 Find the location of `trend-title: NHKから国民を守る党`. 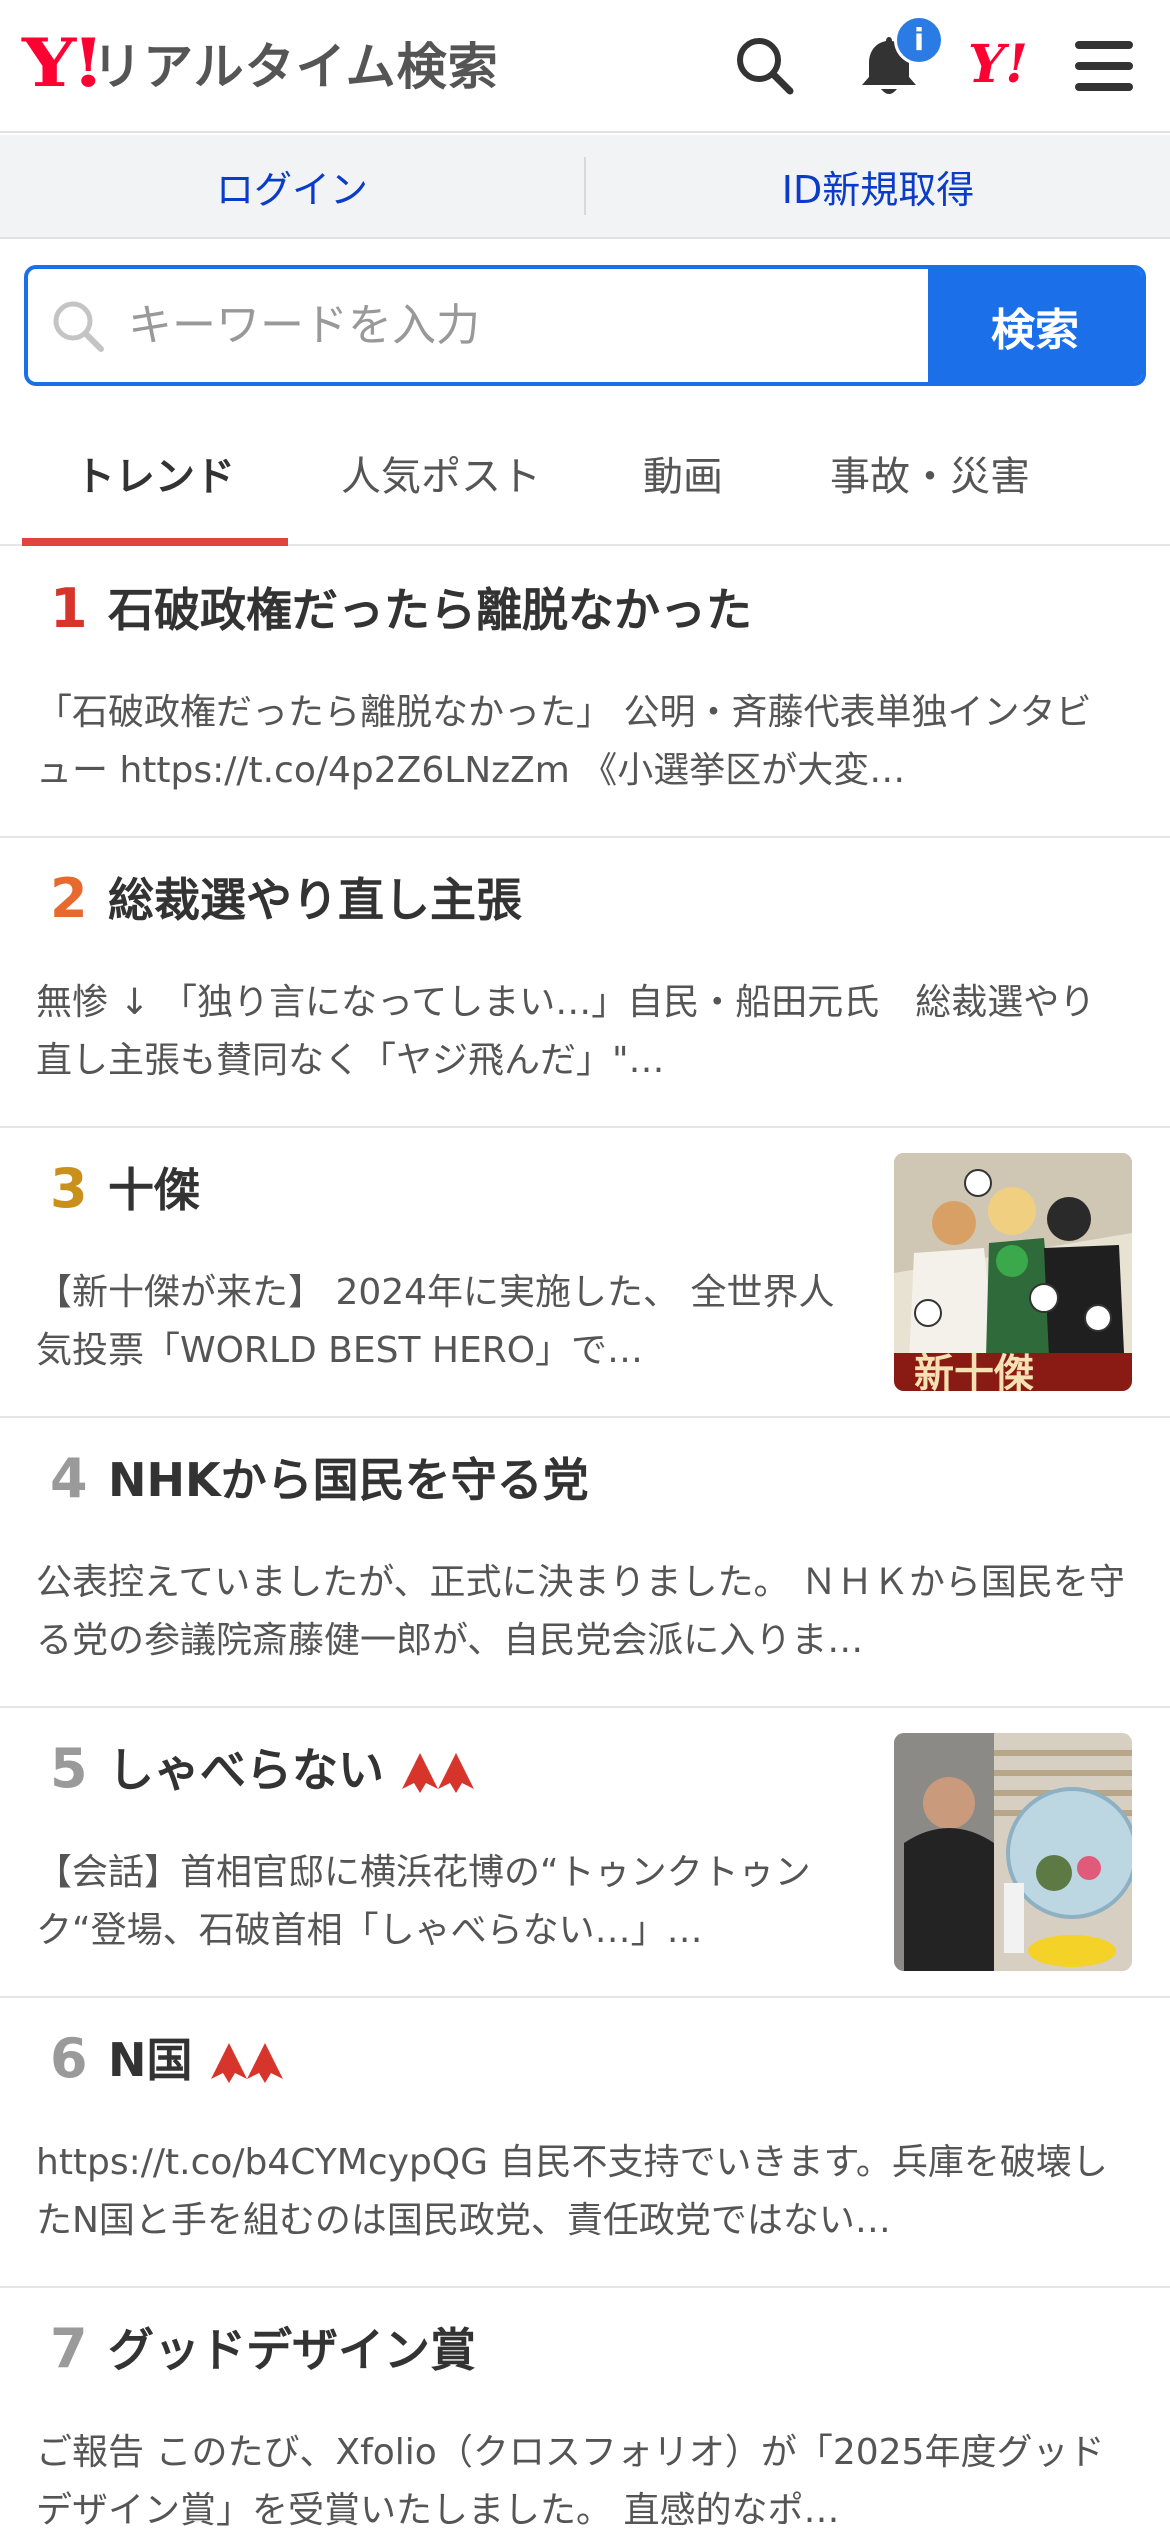

trend-title: NHKから国民を守る党 is located at coordinates (348, 1480).